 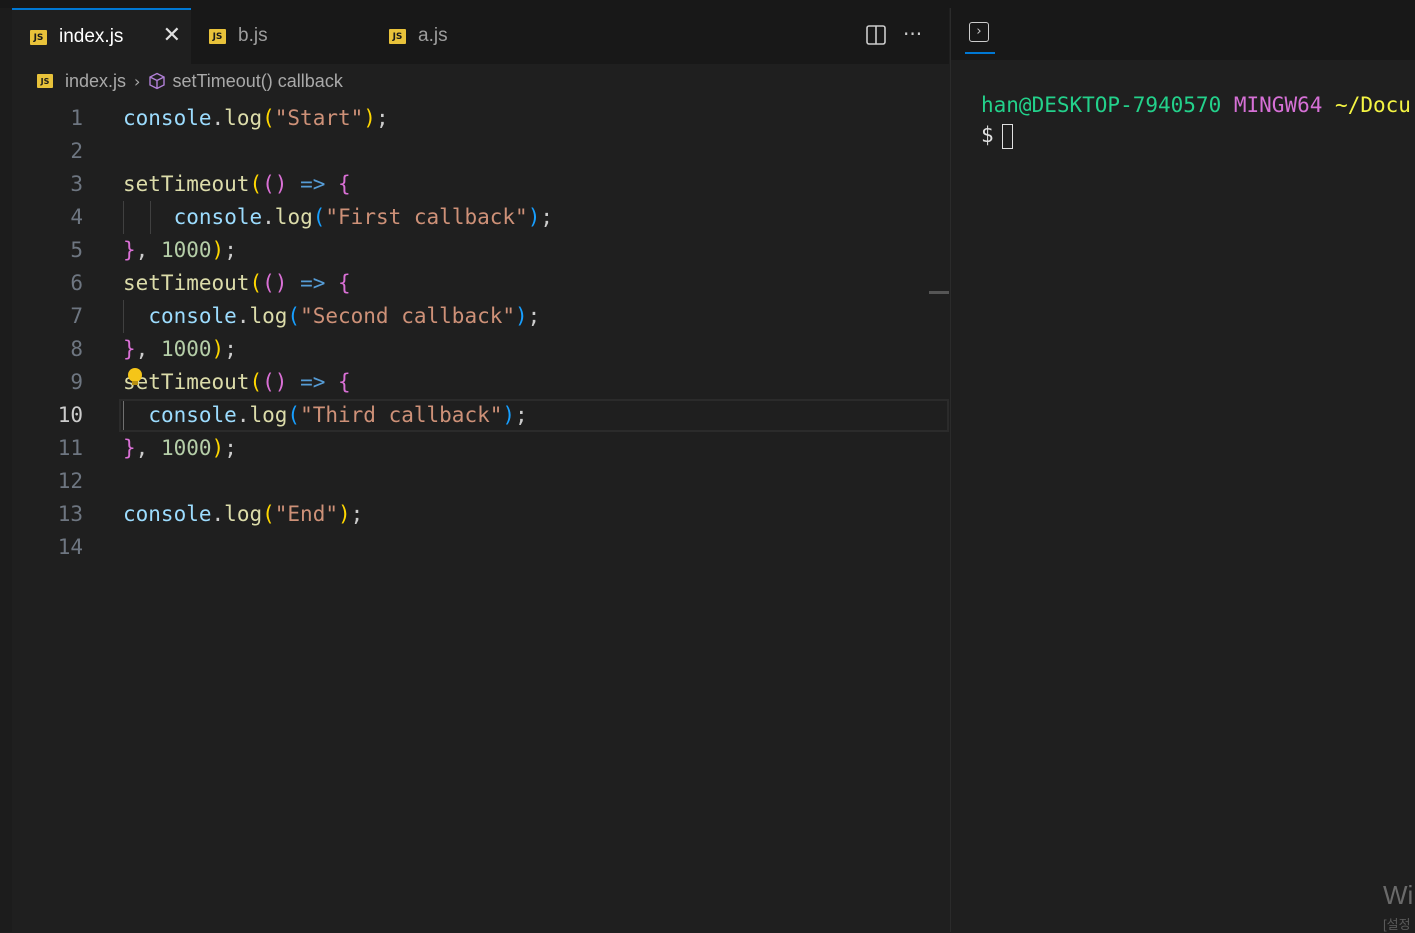 I want to click on code-text: console.log("First callback");, so click(x=363, y=217).